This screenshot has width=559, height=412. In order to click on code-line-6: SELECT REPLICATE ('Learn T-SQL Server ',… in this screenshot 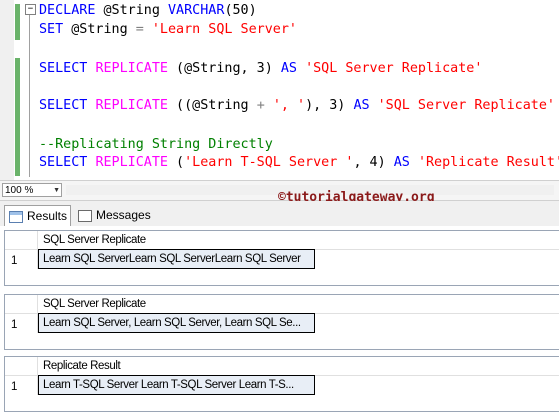, I will do `click(299, 162)`.